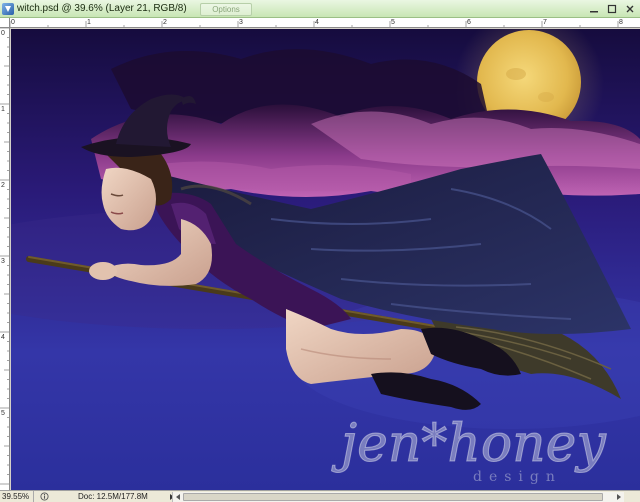 The height and width of the screenshot is (502, 640). Describe the element at coordinates (594, 12) in the screenshot. I see `minimize-icon` at that location.